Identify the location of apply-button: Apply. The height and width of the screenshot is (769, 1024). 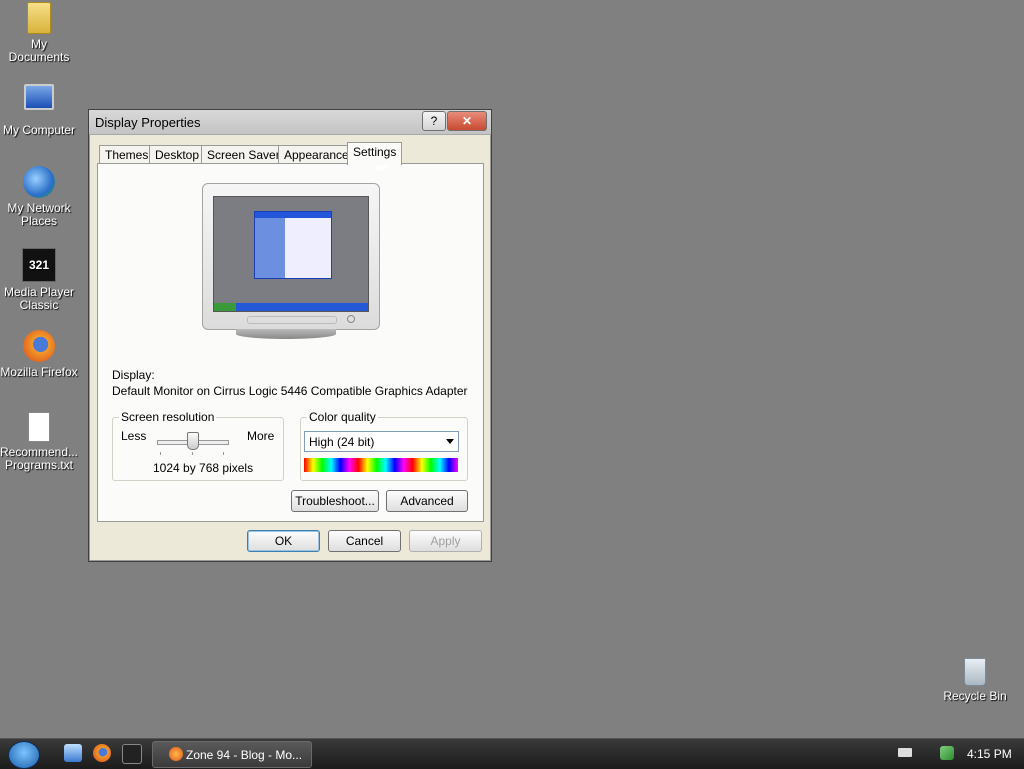
(445, 541).